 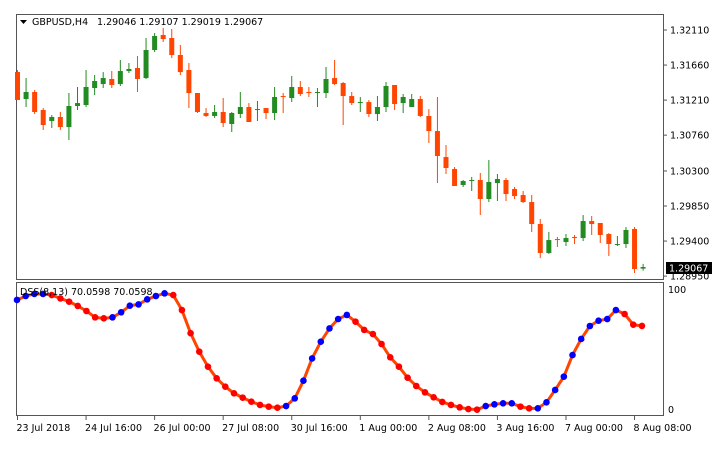 What do you see at coordinates (86, 292) in the screenshot?
I see `dss-title: DSS(8,13) 70.0598 70.0598` at bounding box center [86, 292].